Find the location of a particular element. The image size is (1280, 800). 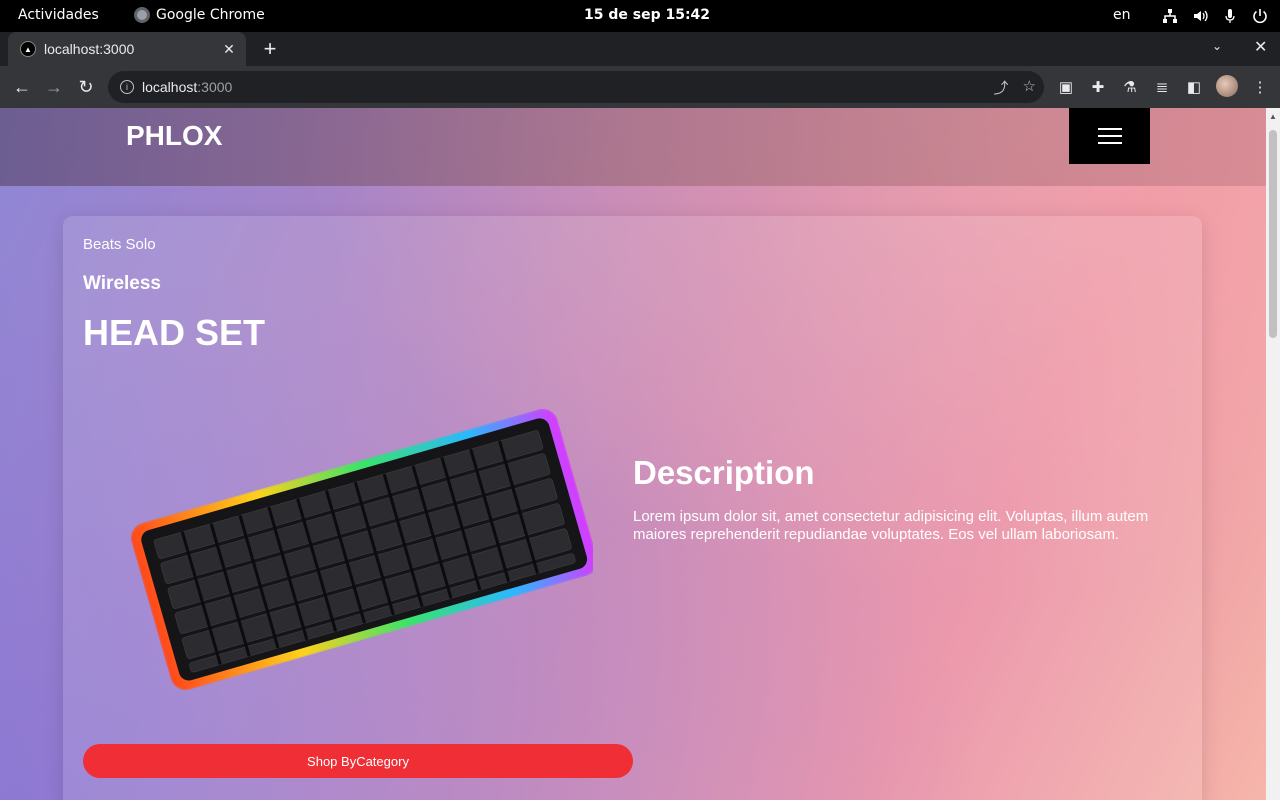

media-queue-icon: ≣ is located at coordinates (1162, 87).